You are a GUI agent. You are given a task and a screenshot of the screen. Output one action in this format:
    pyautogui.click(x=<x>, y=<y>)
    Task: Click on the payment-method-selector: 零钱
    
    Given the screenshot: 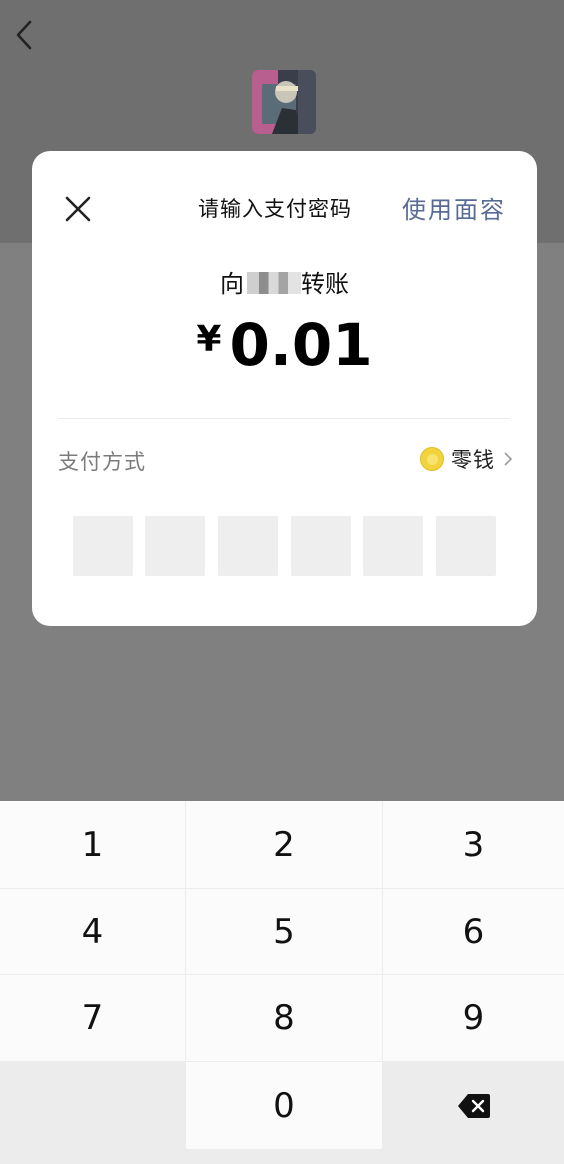 What is the action you would take?
    pyautogui.click(x=466, y=459)
    